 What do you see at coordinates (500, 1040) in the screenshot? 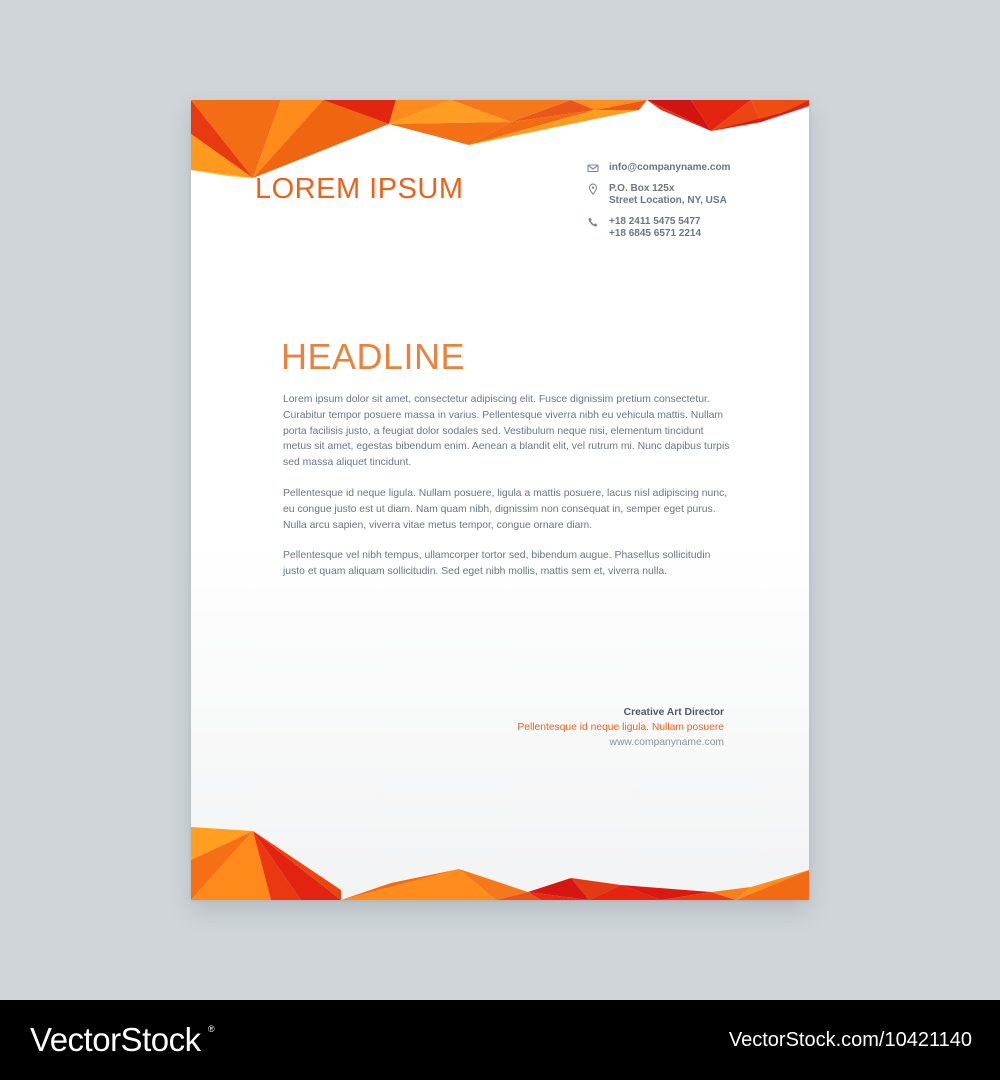
I see `watermark-bar: VectorStock ® VectorStock.com/10421140` at bounding box center [500, 1040].